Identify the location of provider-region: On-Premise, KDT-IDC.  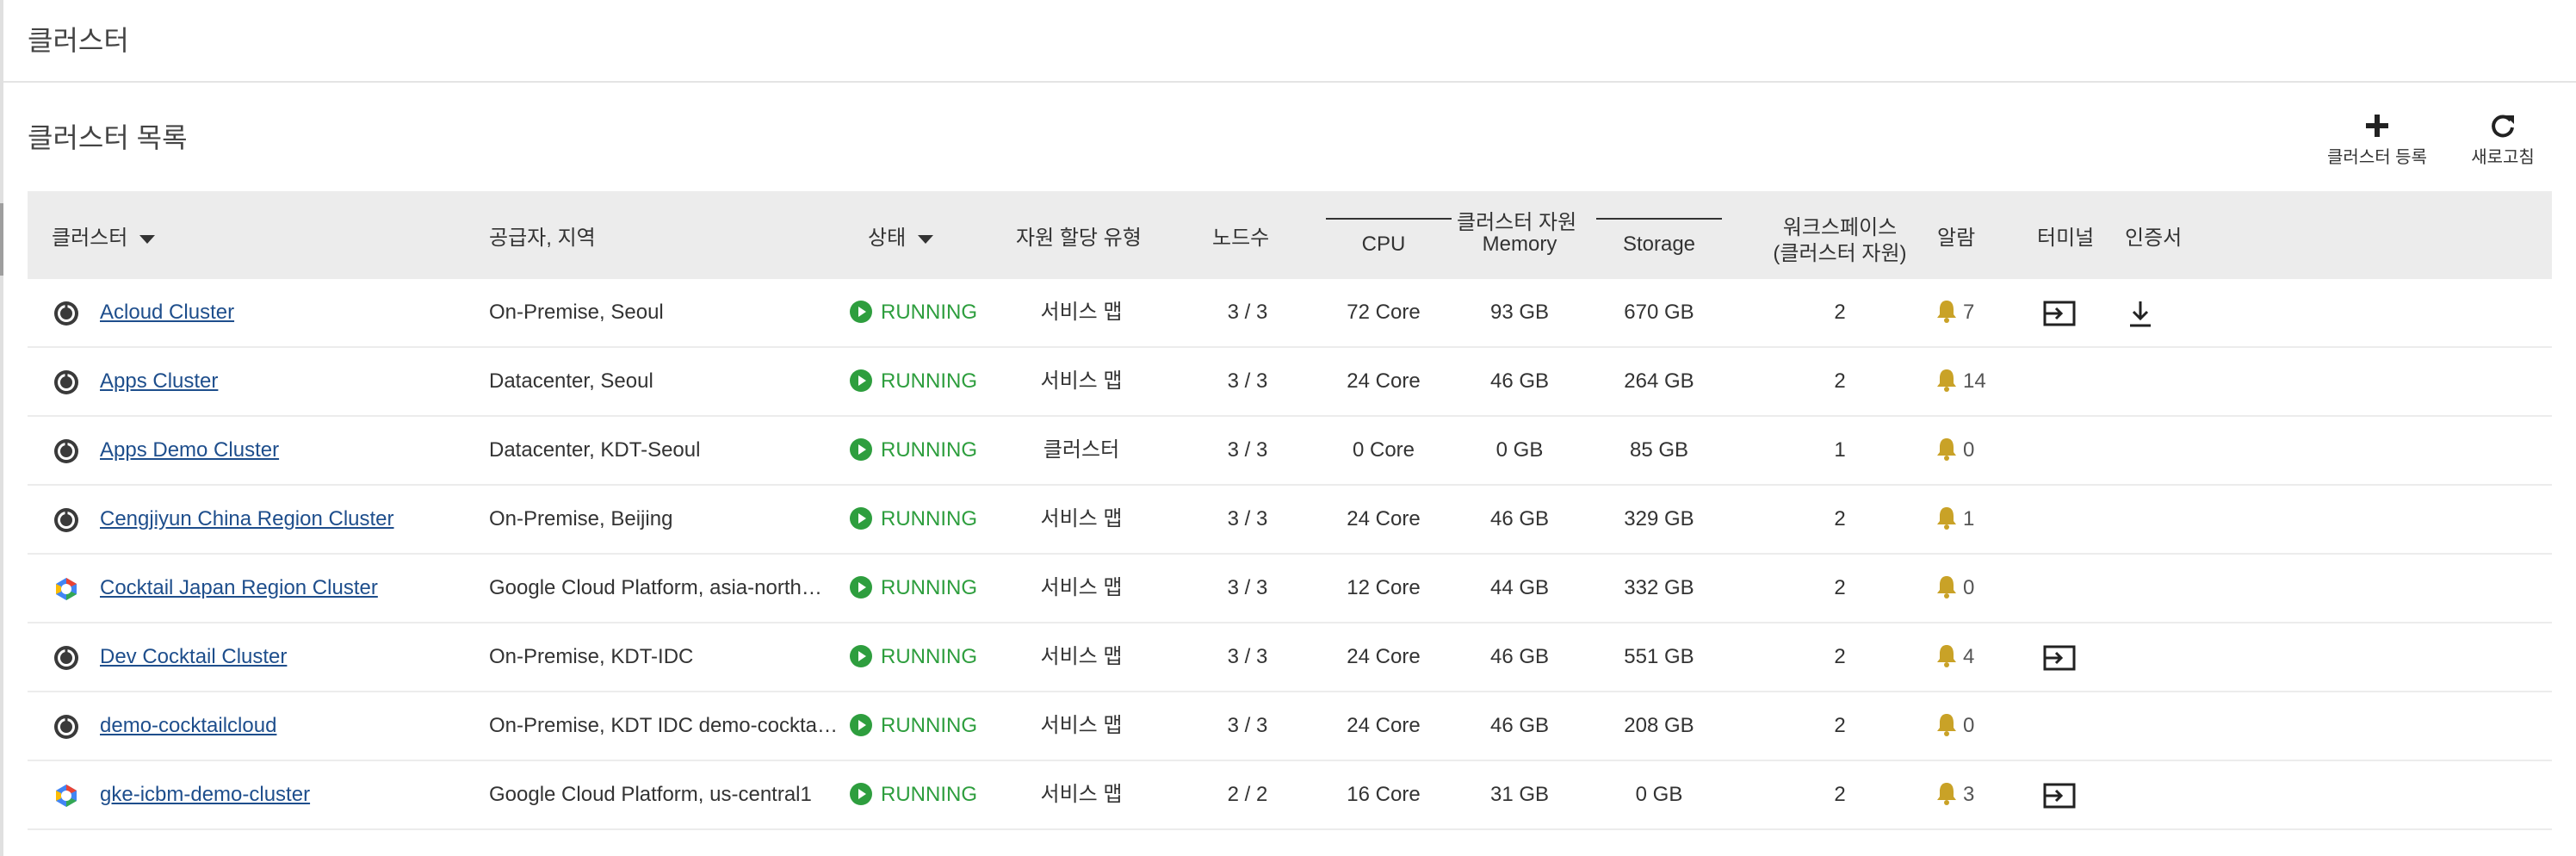
(592, 656).